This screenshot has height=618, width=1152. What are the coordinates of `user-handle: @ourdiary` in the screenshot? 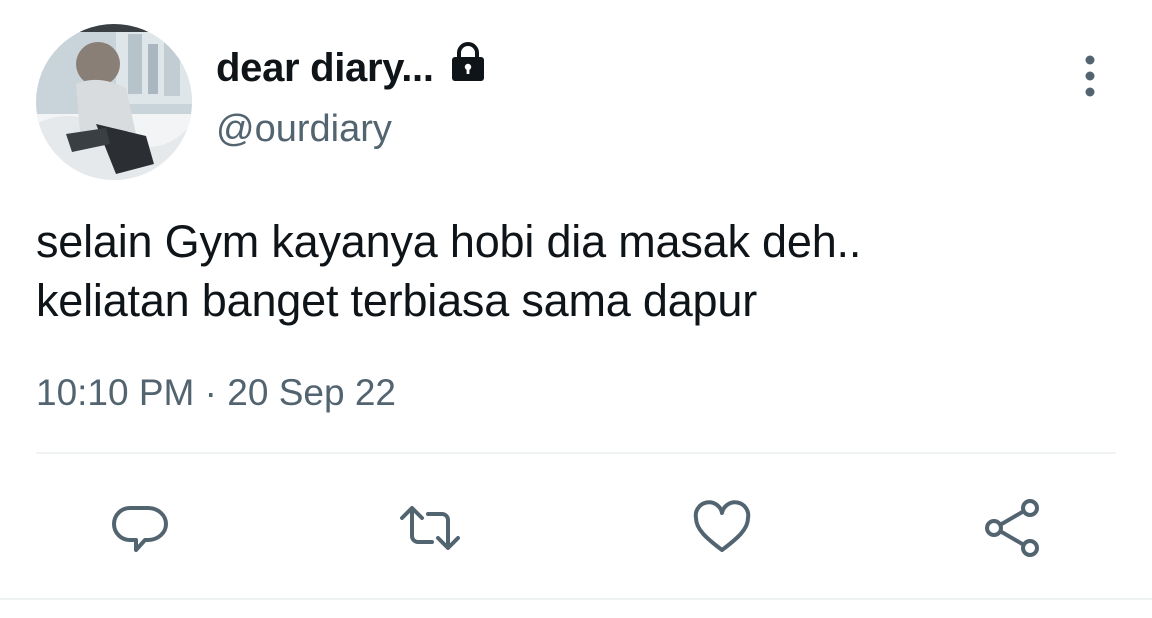 It's located at (304, 129).